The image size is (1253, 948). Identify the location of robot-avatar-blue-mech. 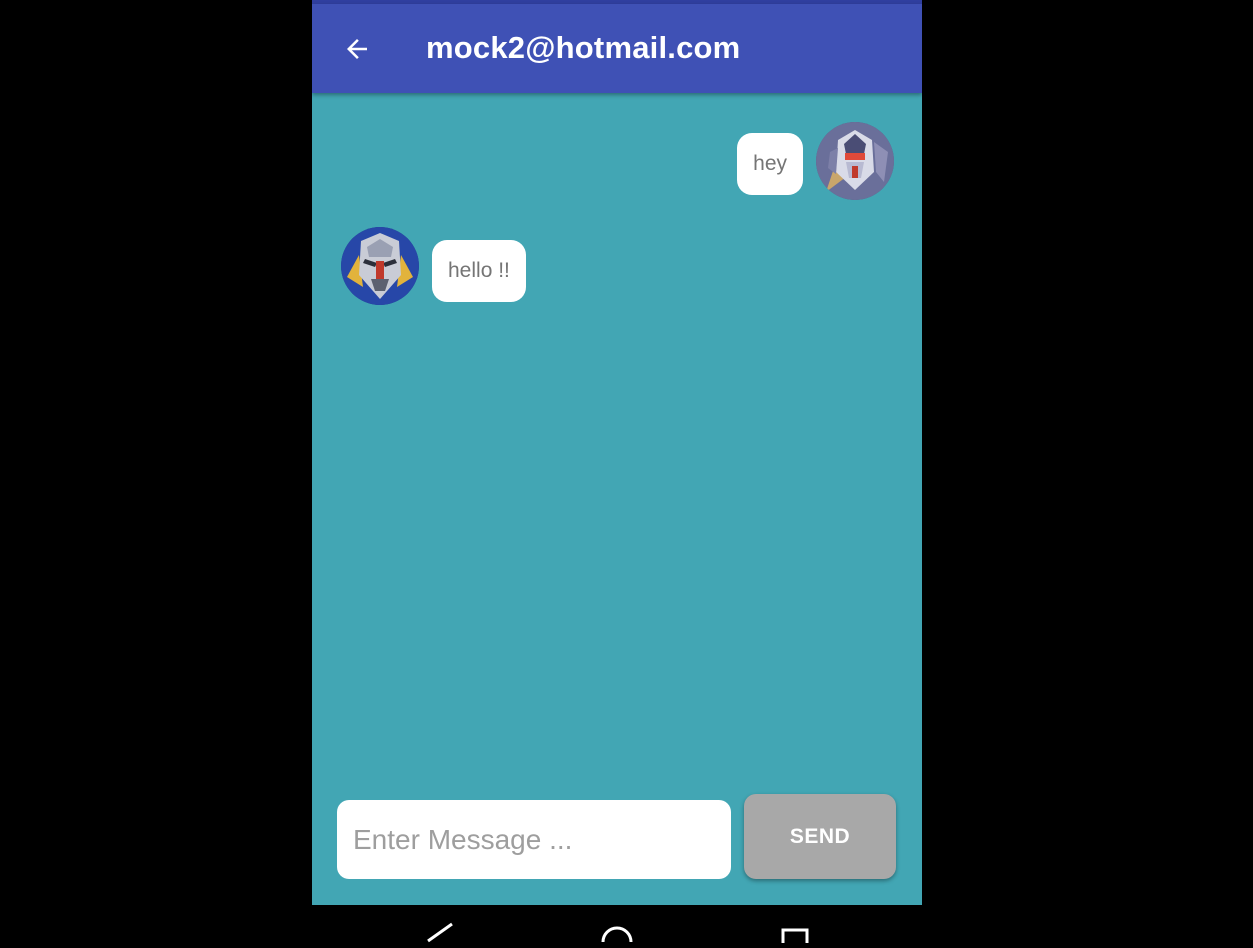
(380, 266).